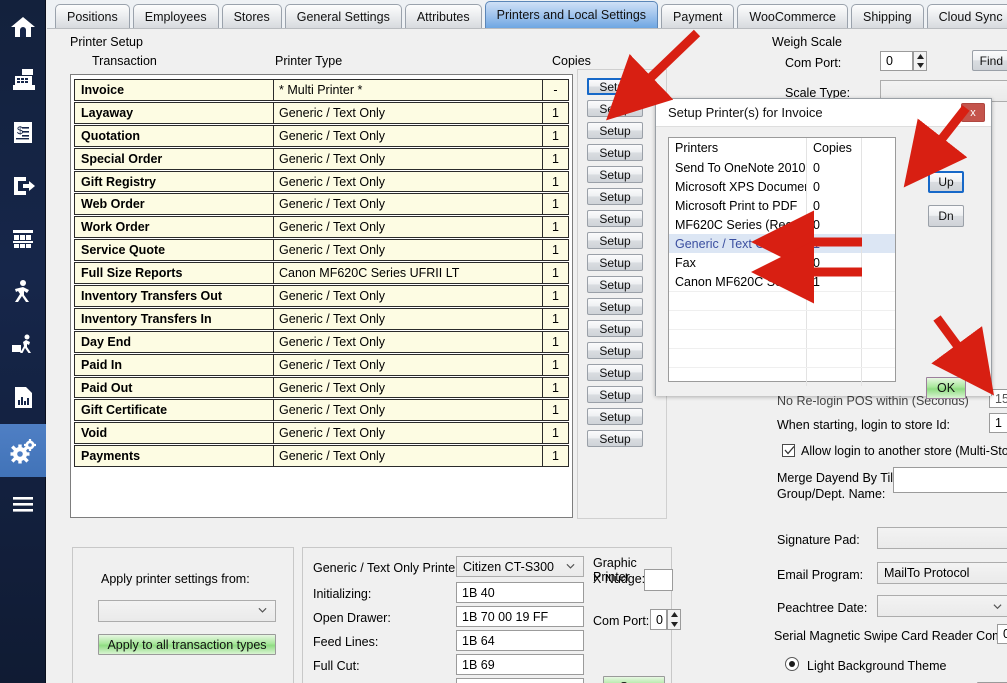 The width and height of the screenshot is (1007, 683). What do you see at coordinates (23, 291) in the screenshot?
I see `sidebar-item-customers` at bounding box center [23, 291].